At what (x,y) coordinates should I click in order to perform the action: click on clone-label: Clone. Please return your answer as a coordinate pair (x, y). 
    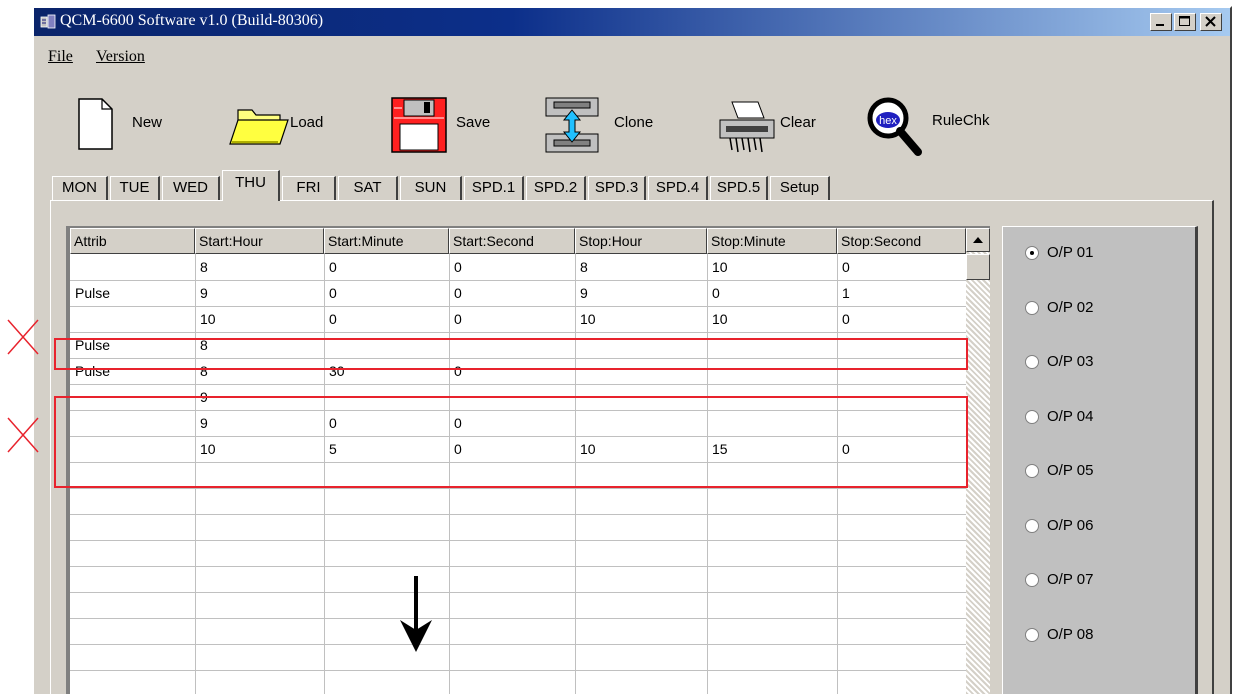
    Looking at the image, I should click on (634, 122).